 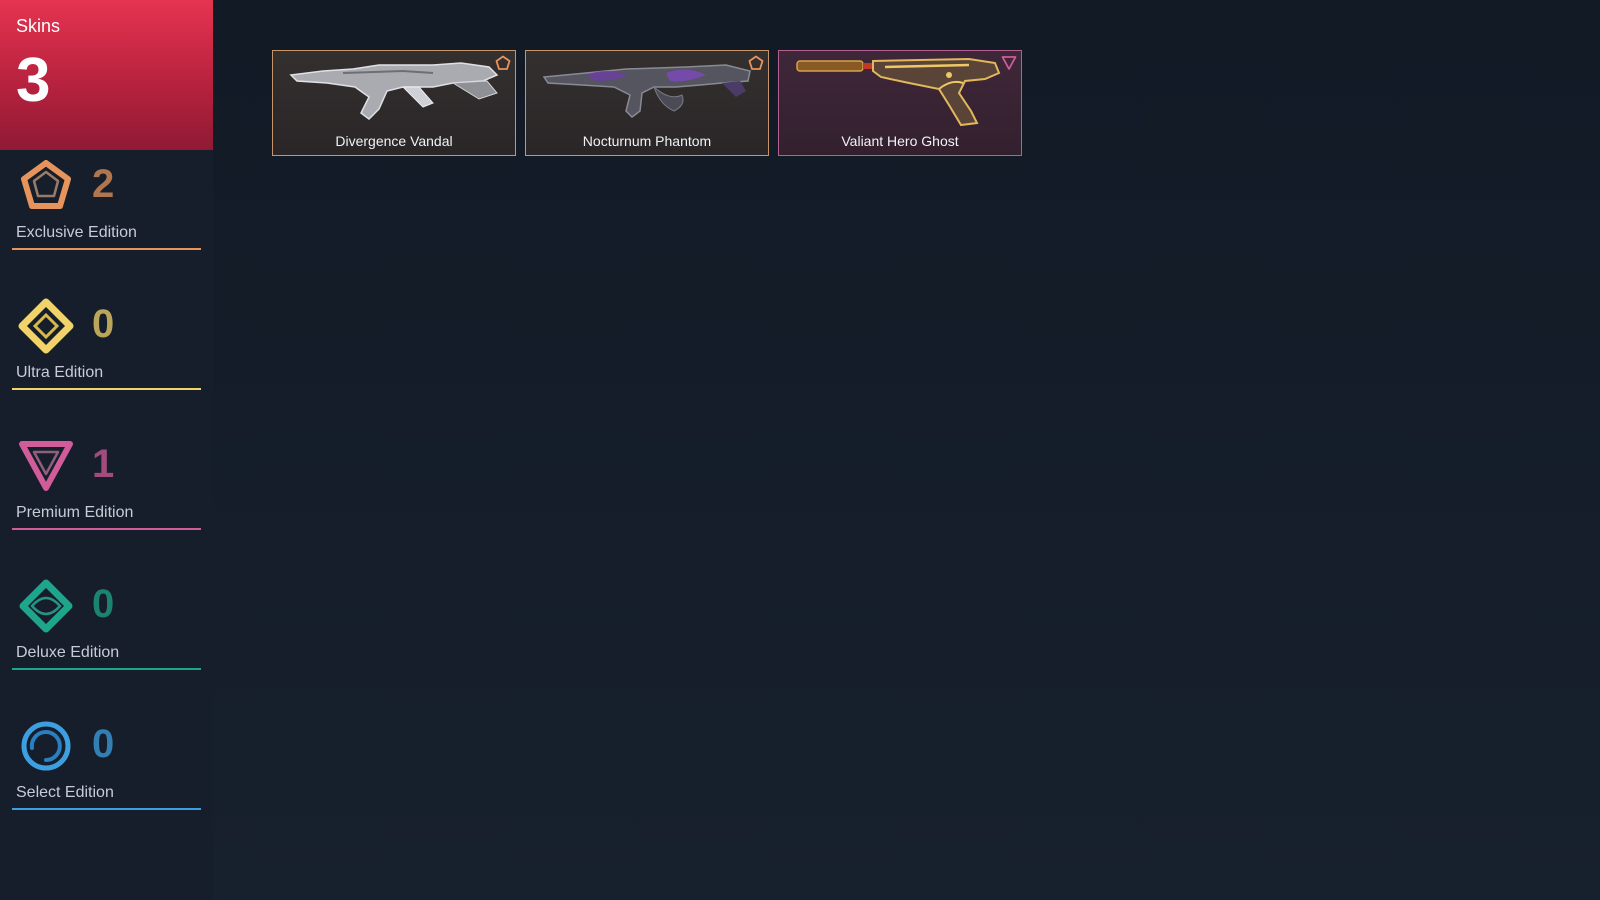 I want to click on tier-select-label: Select Edition, so click(x=65, y=792).